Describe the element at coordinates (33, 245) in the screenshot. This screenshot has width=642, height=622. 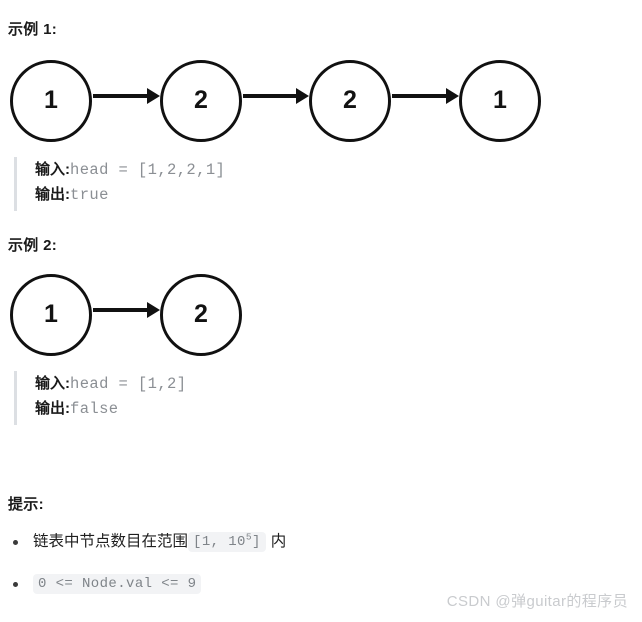
I see `example-2-heading: 示例 2:` at that location.